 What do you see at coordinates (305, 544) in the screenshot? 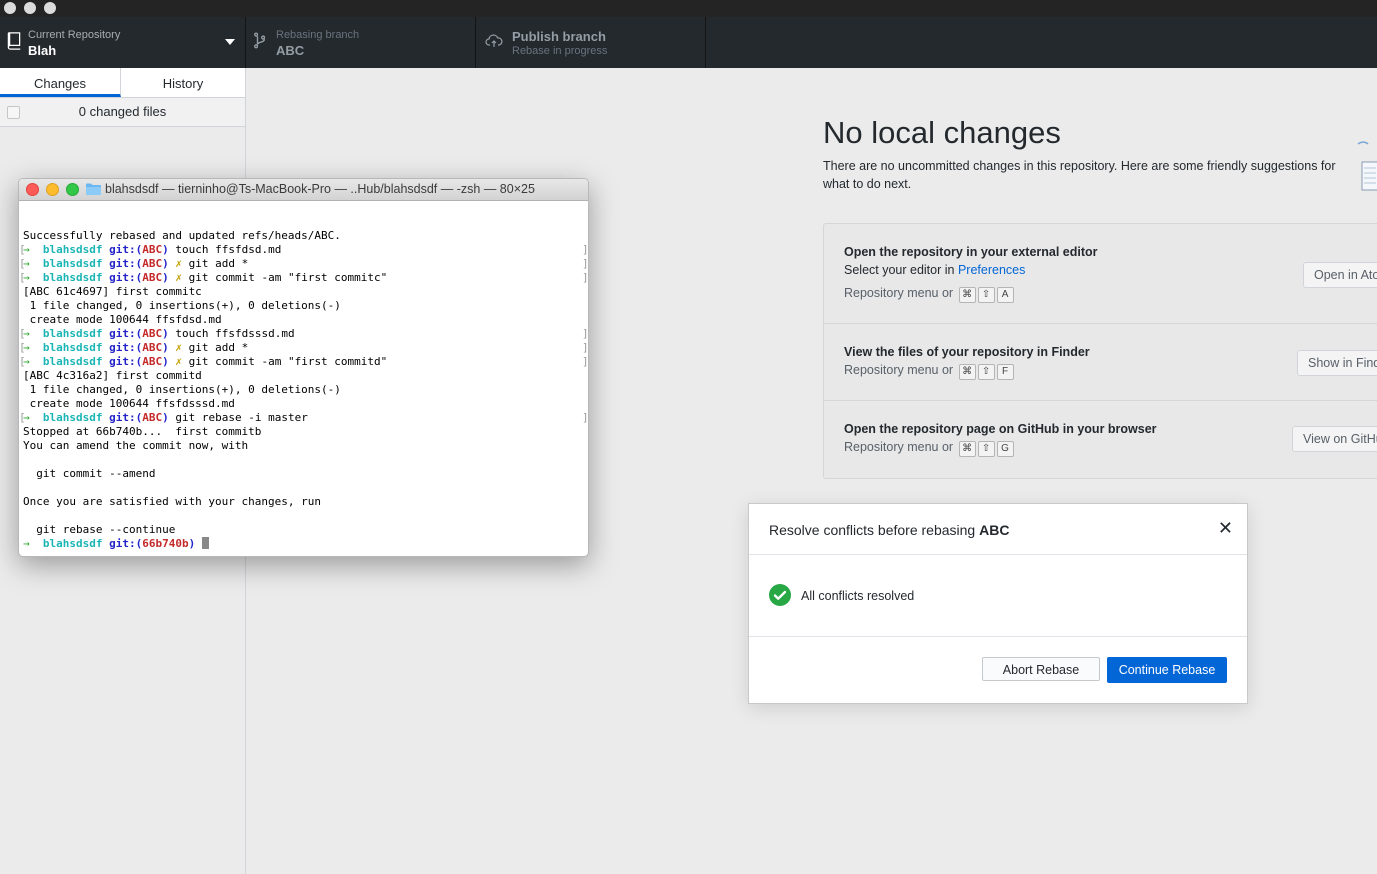
I see `terminal-line: → blahsdsdf git:(66b740b)` at bounding box center [305, 544].